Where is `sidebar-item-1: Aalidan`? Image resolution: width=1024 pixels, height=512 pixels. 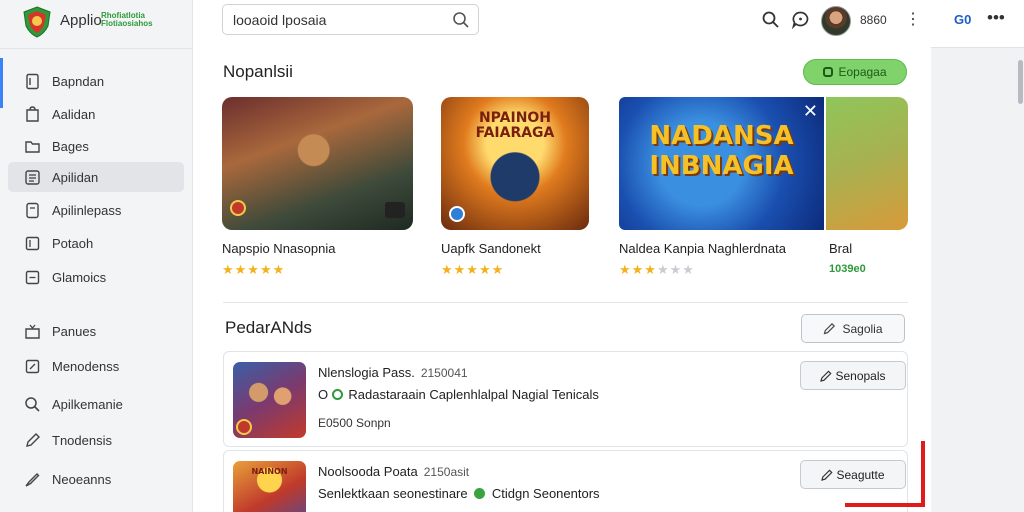 sidebar-item-1: Aalidan is located at coordinates (96, 114).